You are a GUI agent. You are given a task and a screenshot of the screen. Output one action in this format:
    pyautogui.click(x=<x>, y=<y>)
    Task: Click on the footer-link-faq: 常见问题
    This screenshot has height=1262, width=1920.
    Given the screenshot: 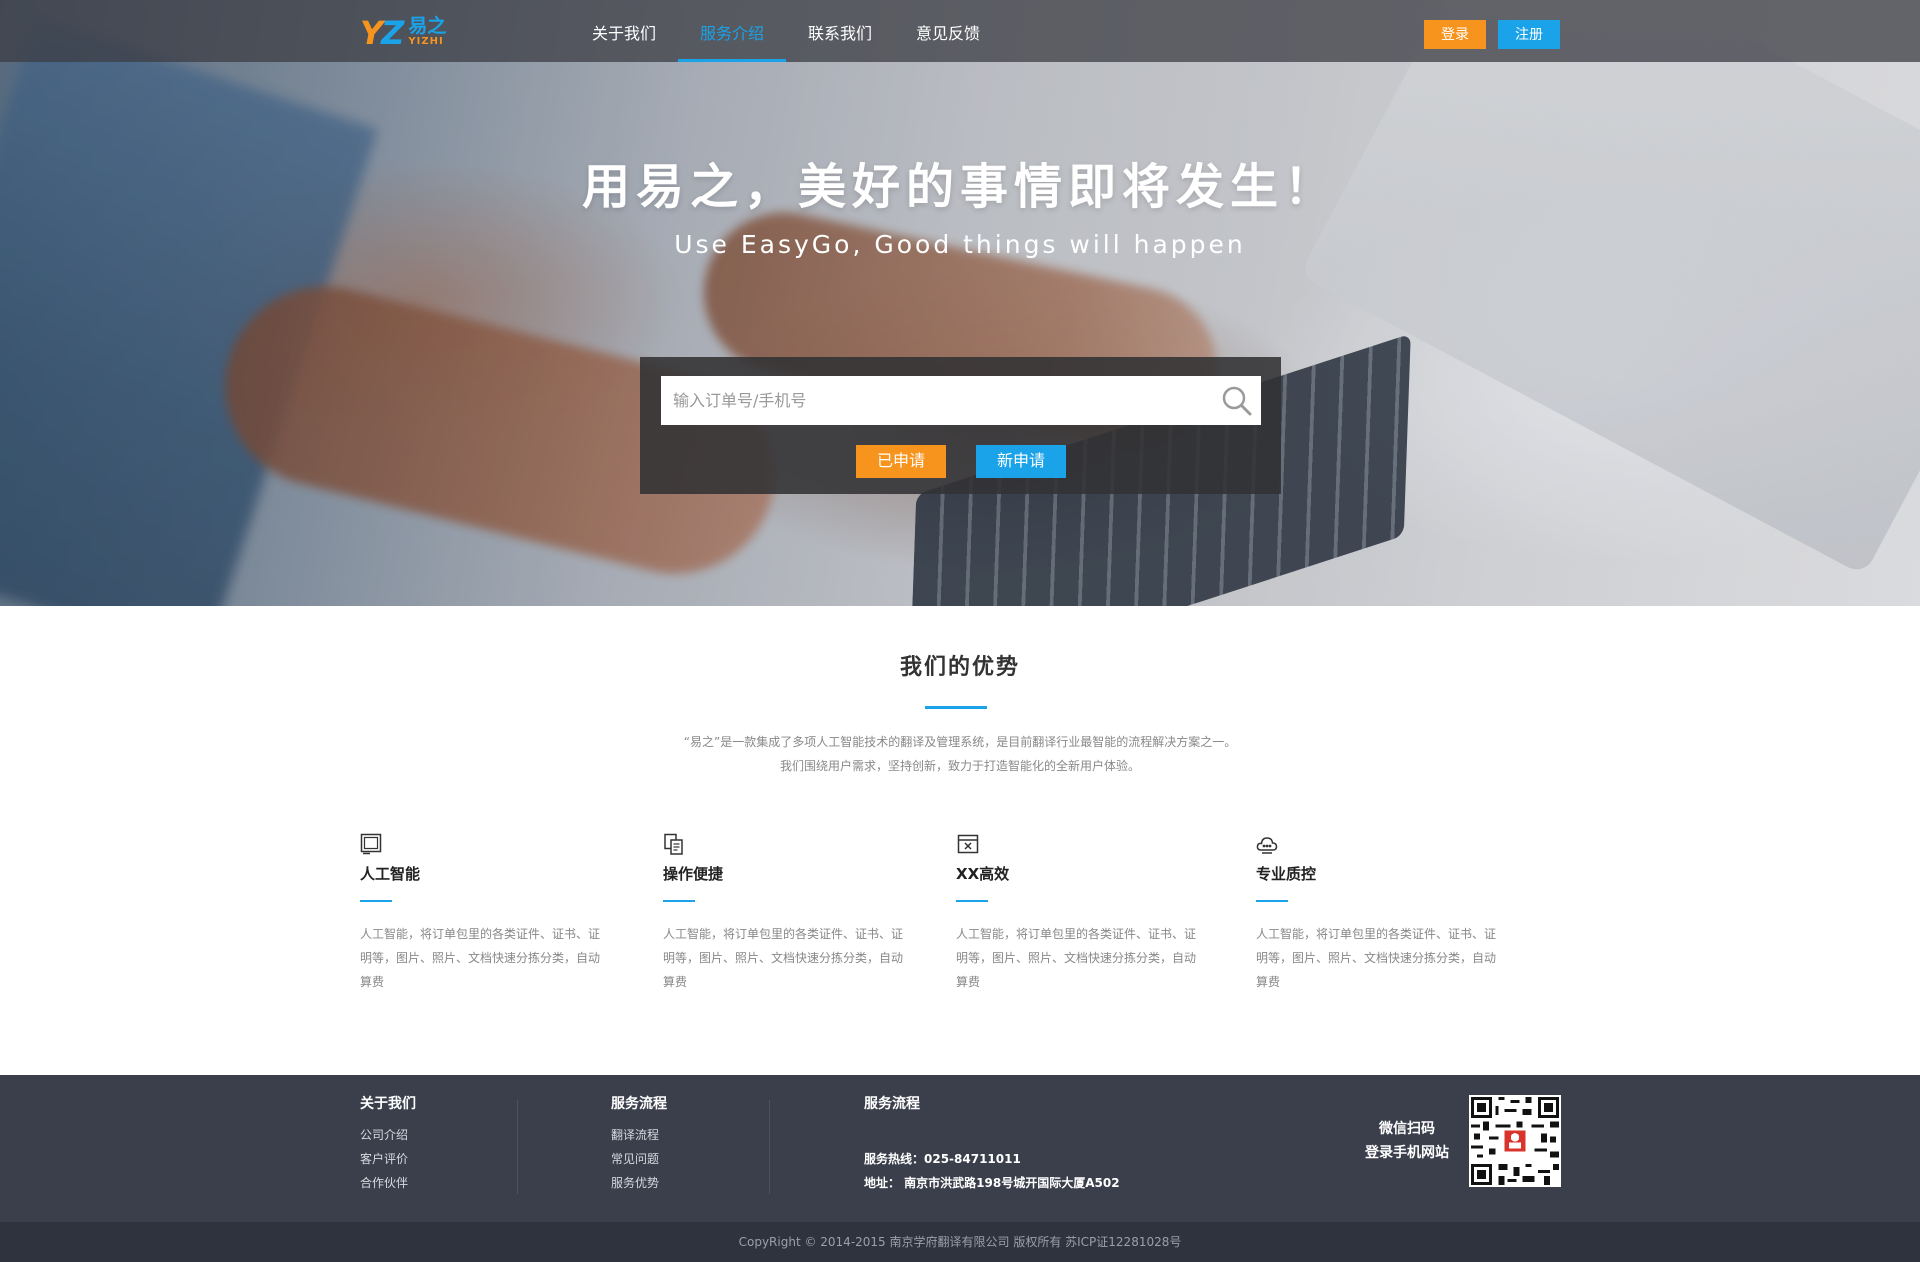 What is the action you would take?
    pyautogui.click(x=639, y=1159)
    